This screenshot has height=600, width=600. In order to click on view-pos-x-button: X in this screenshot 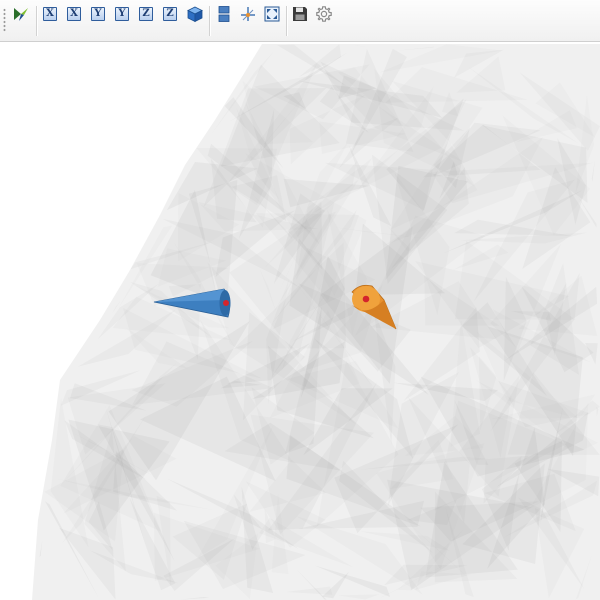, I will do `click(50, 14)`.